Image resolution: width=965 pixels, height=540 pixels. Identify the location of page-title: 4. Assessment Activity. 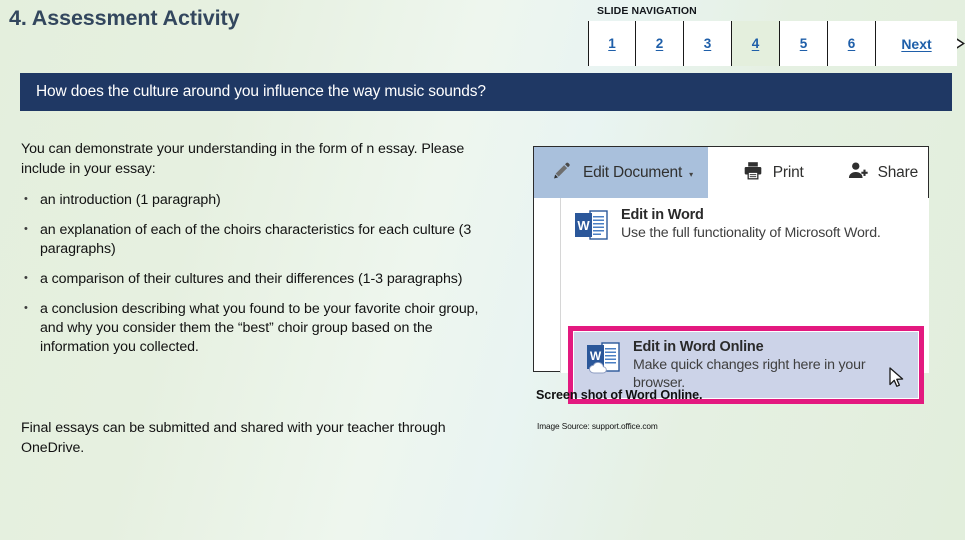
(124, 18).